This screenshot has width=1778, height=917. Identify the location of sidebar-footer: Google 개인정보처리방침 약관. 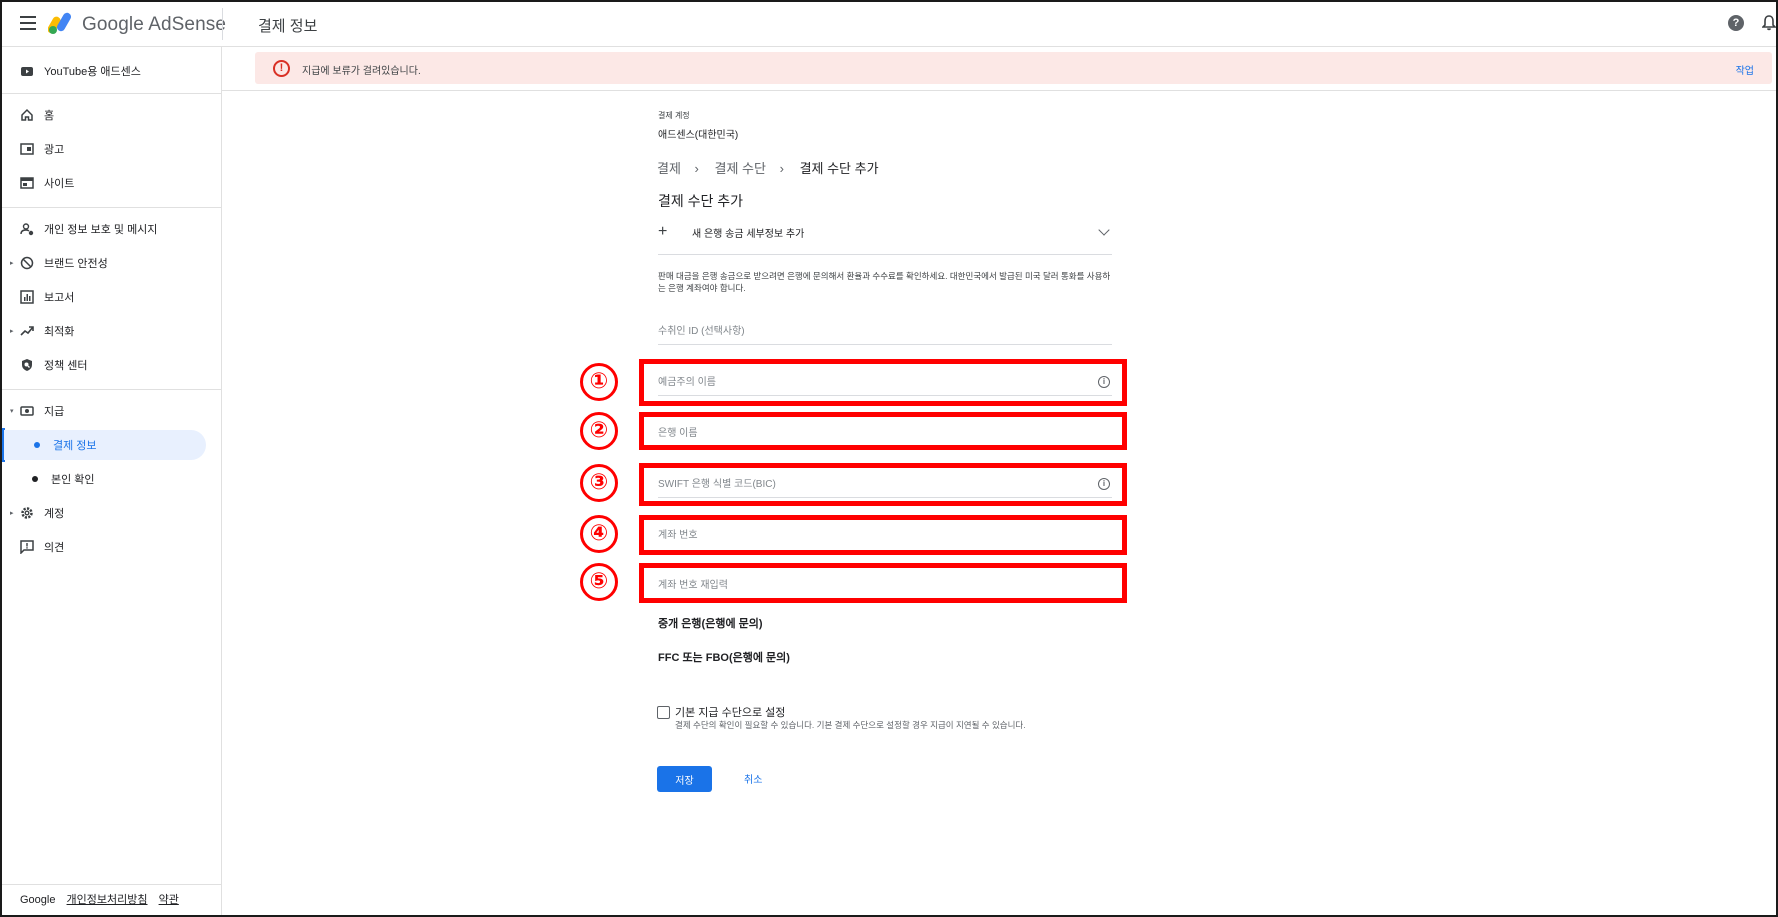
(99, 899).